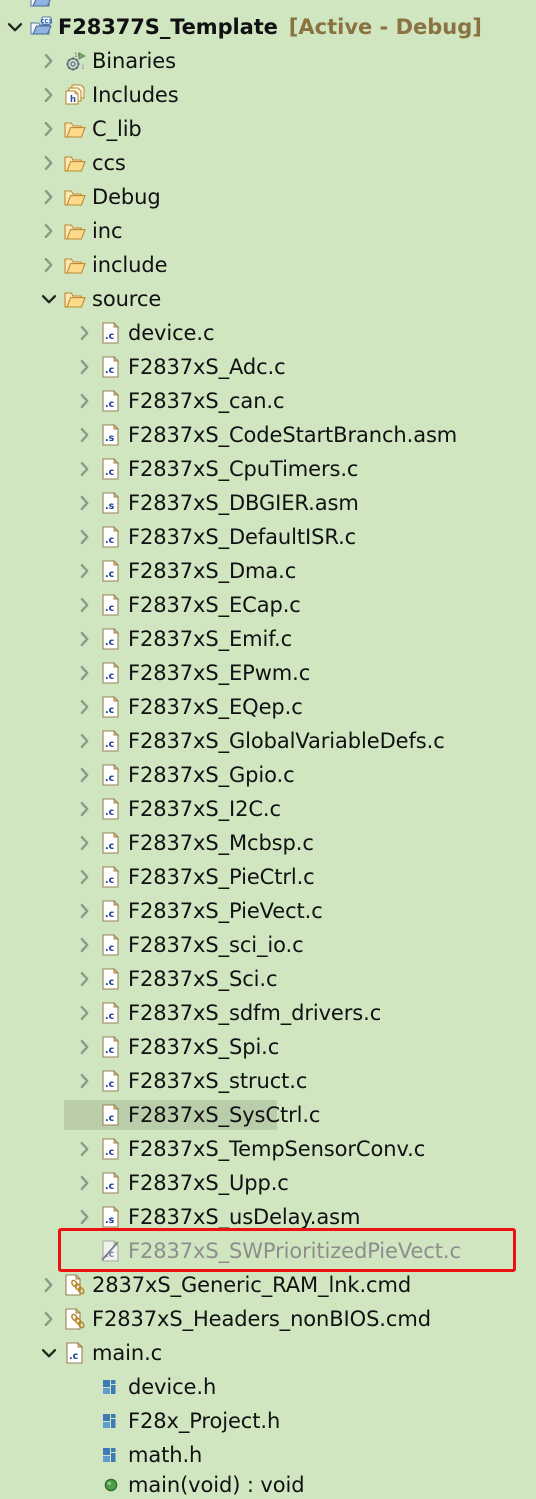  I want to click on tree-item-f2837xs-eqep-c: .c F2837xS_EQep.c, so click(268, 707).